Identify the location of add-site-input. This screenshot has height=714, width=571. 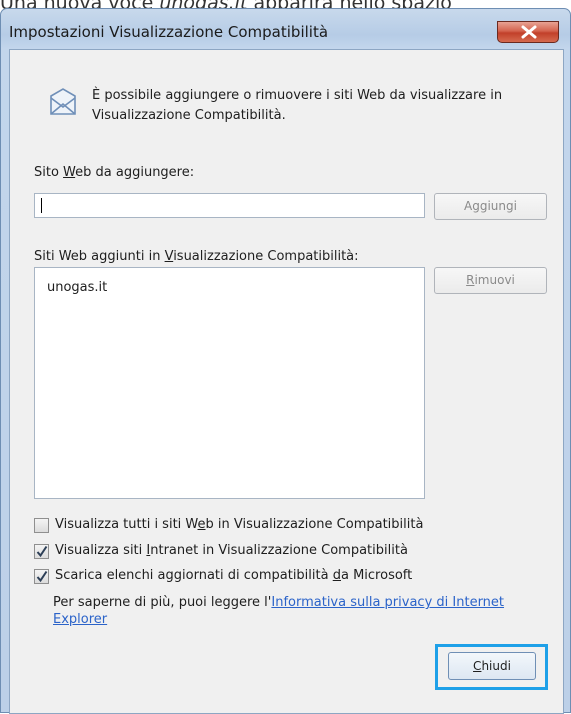
(229, 205).